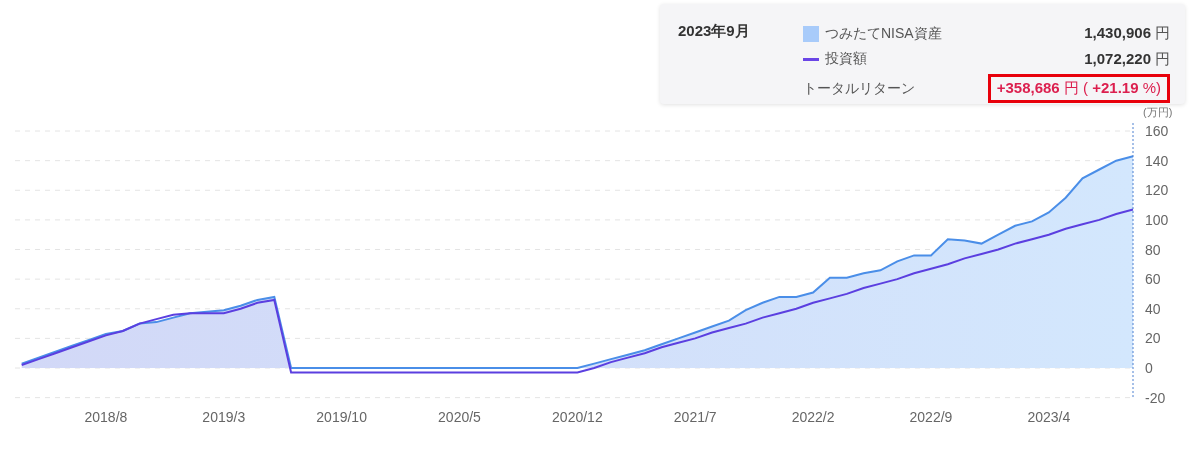 The height and width of the screenshot is (450, 1200). Describe the element at coordinates (846, 59) in the screenshot. I see `legend-label: 投資額` at that location.